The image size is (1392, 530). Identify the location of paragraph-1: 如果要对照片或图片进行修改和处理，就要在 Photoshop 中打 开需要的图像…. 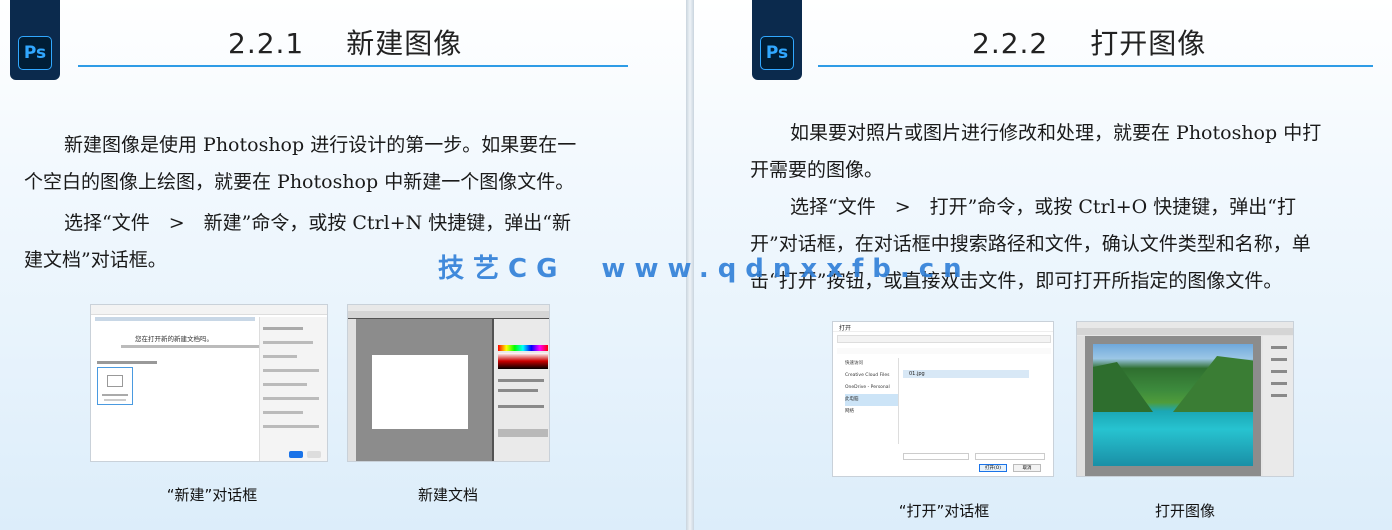
(1065, 152).